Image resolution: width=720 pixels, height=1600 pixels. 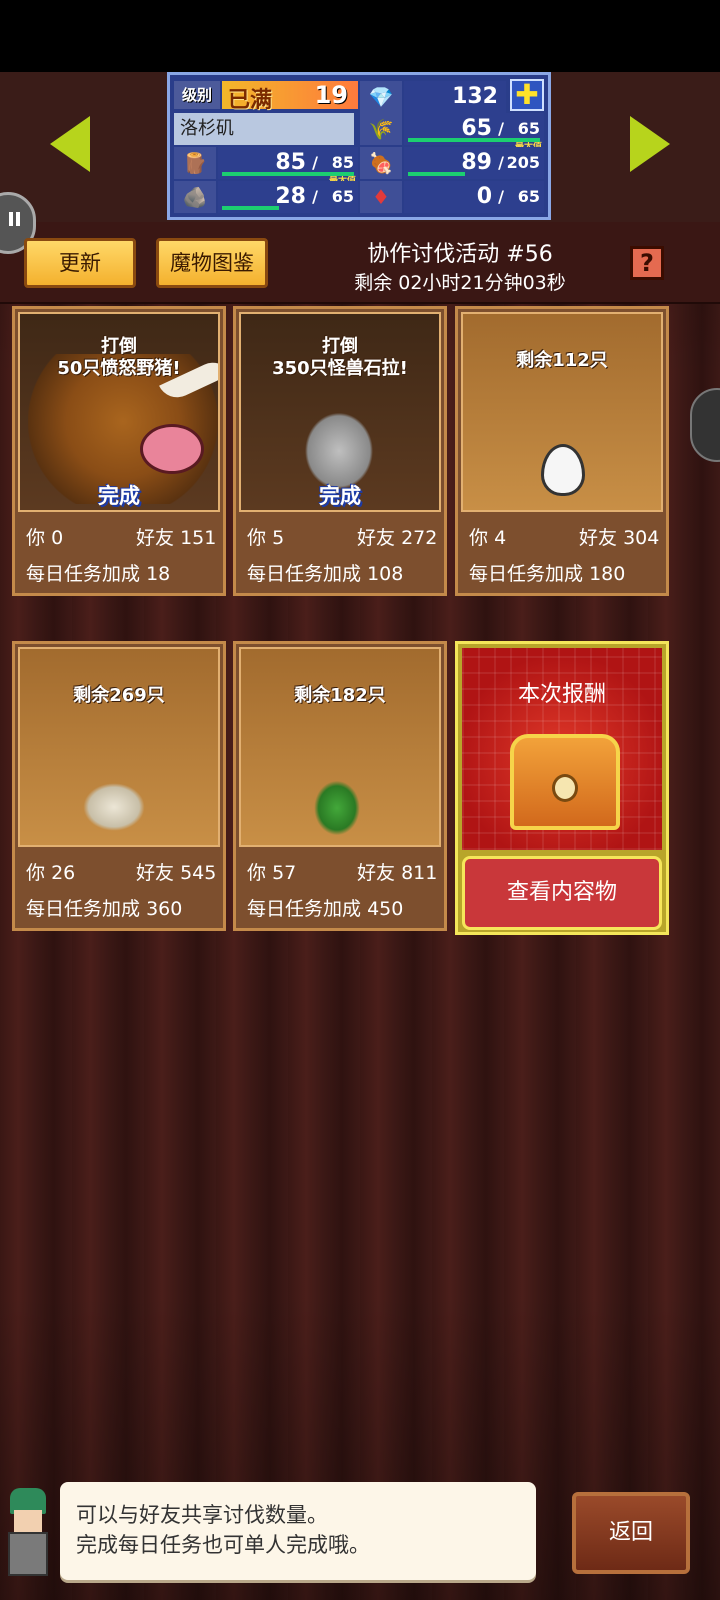 I want to click on friend-value: 304, so click(x=641, y=538).